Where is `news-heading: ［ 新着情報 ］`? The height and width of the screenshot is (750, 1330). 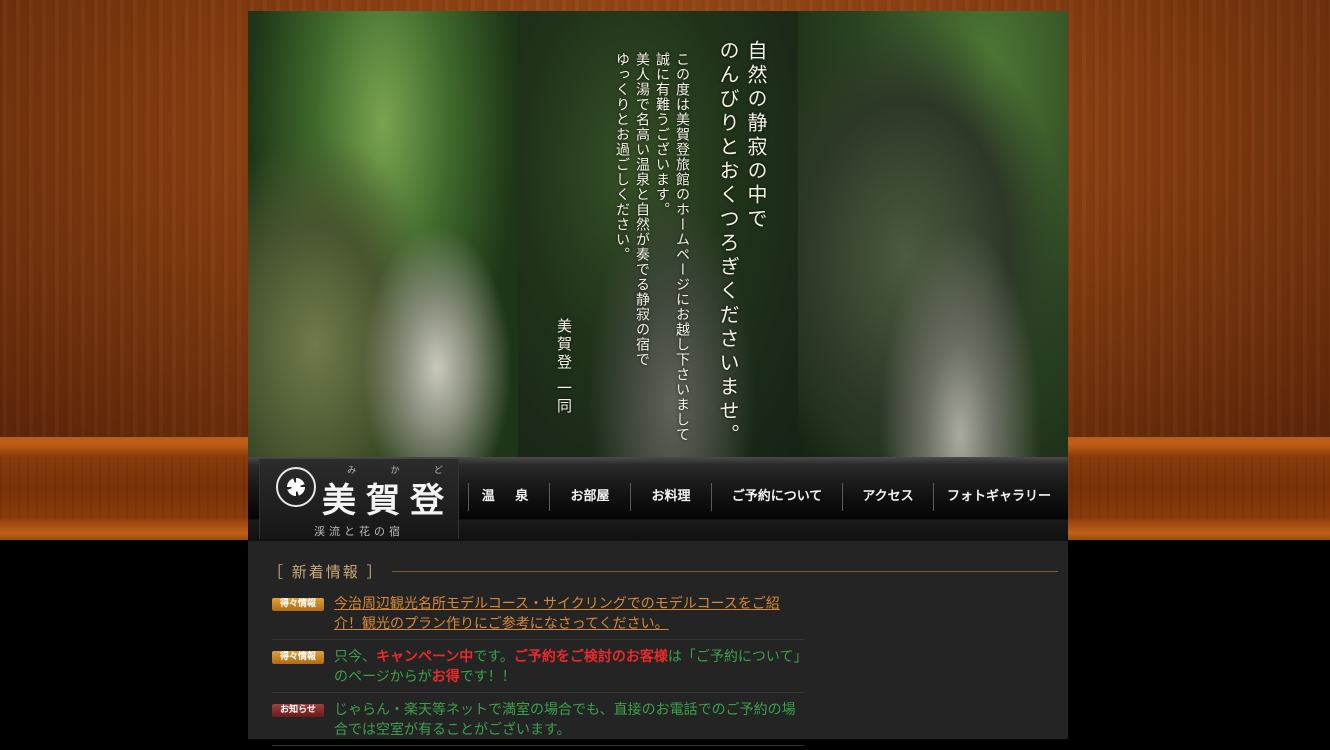
news-heading: ［ 新着情報 ］ is located at coordinates (326, 571).